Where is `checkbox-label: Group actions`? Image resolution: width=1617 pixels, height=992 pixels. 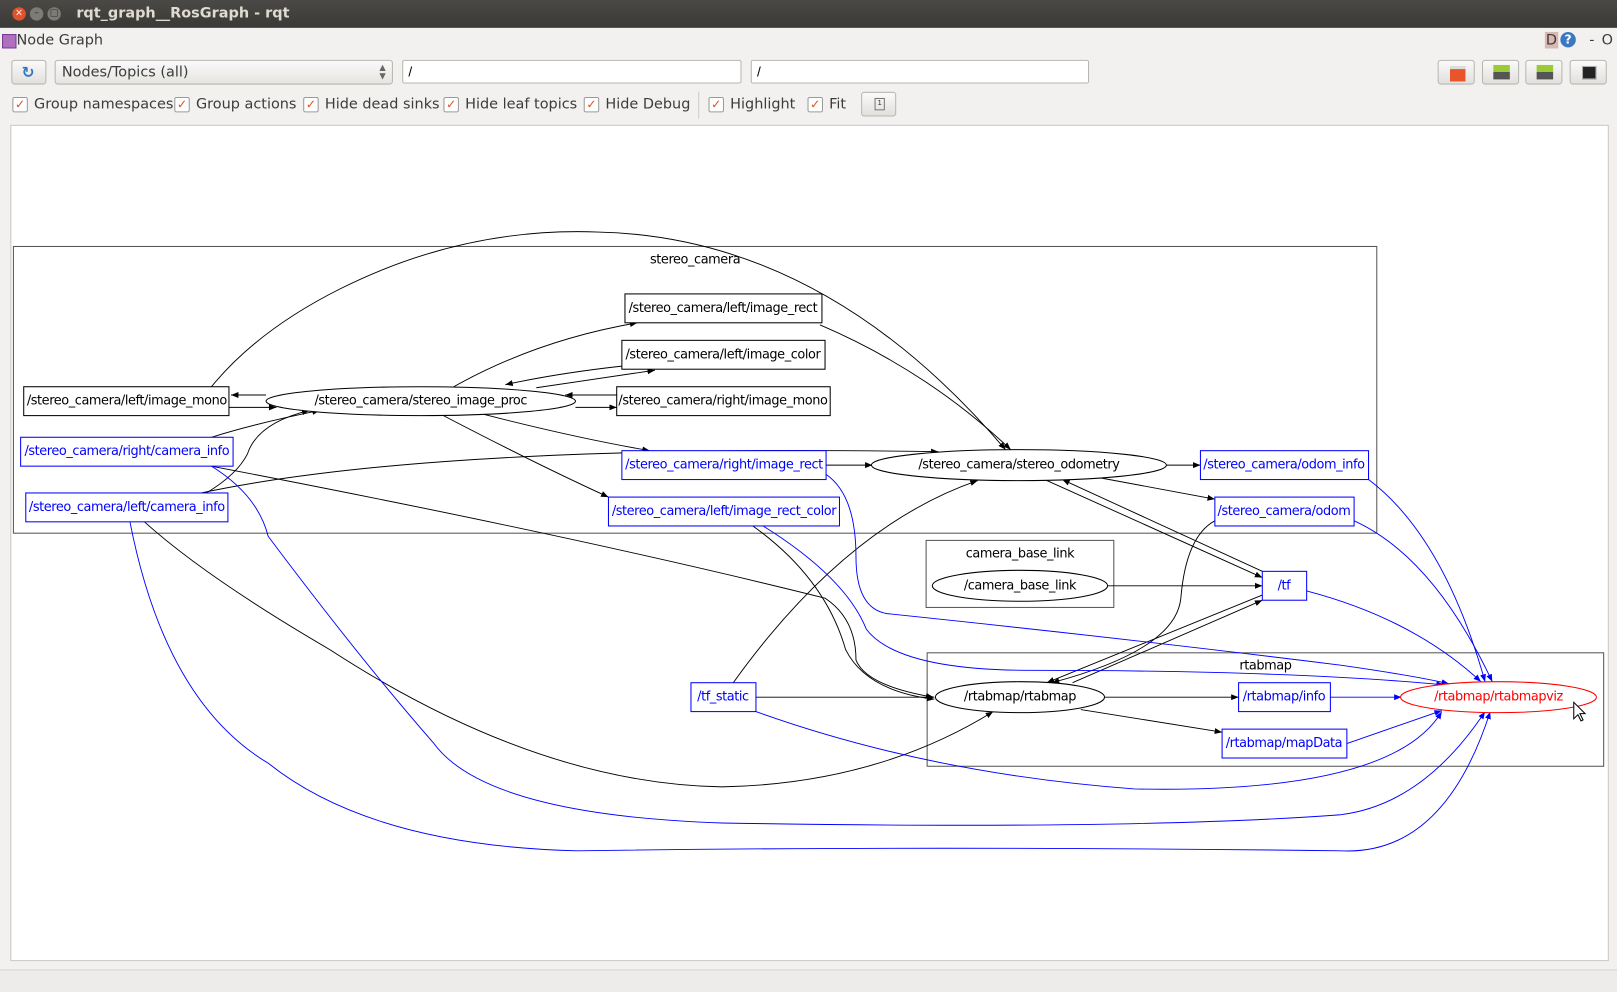
checkbox-label: Group actions is located at coordinates (246, 104).